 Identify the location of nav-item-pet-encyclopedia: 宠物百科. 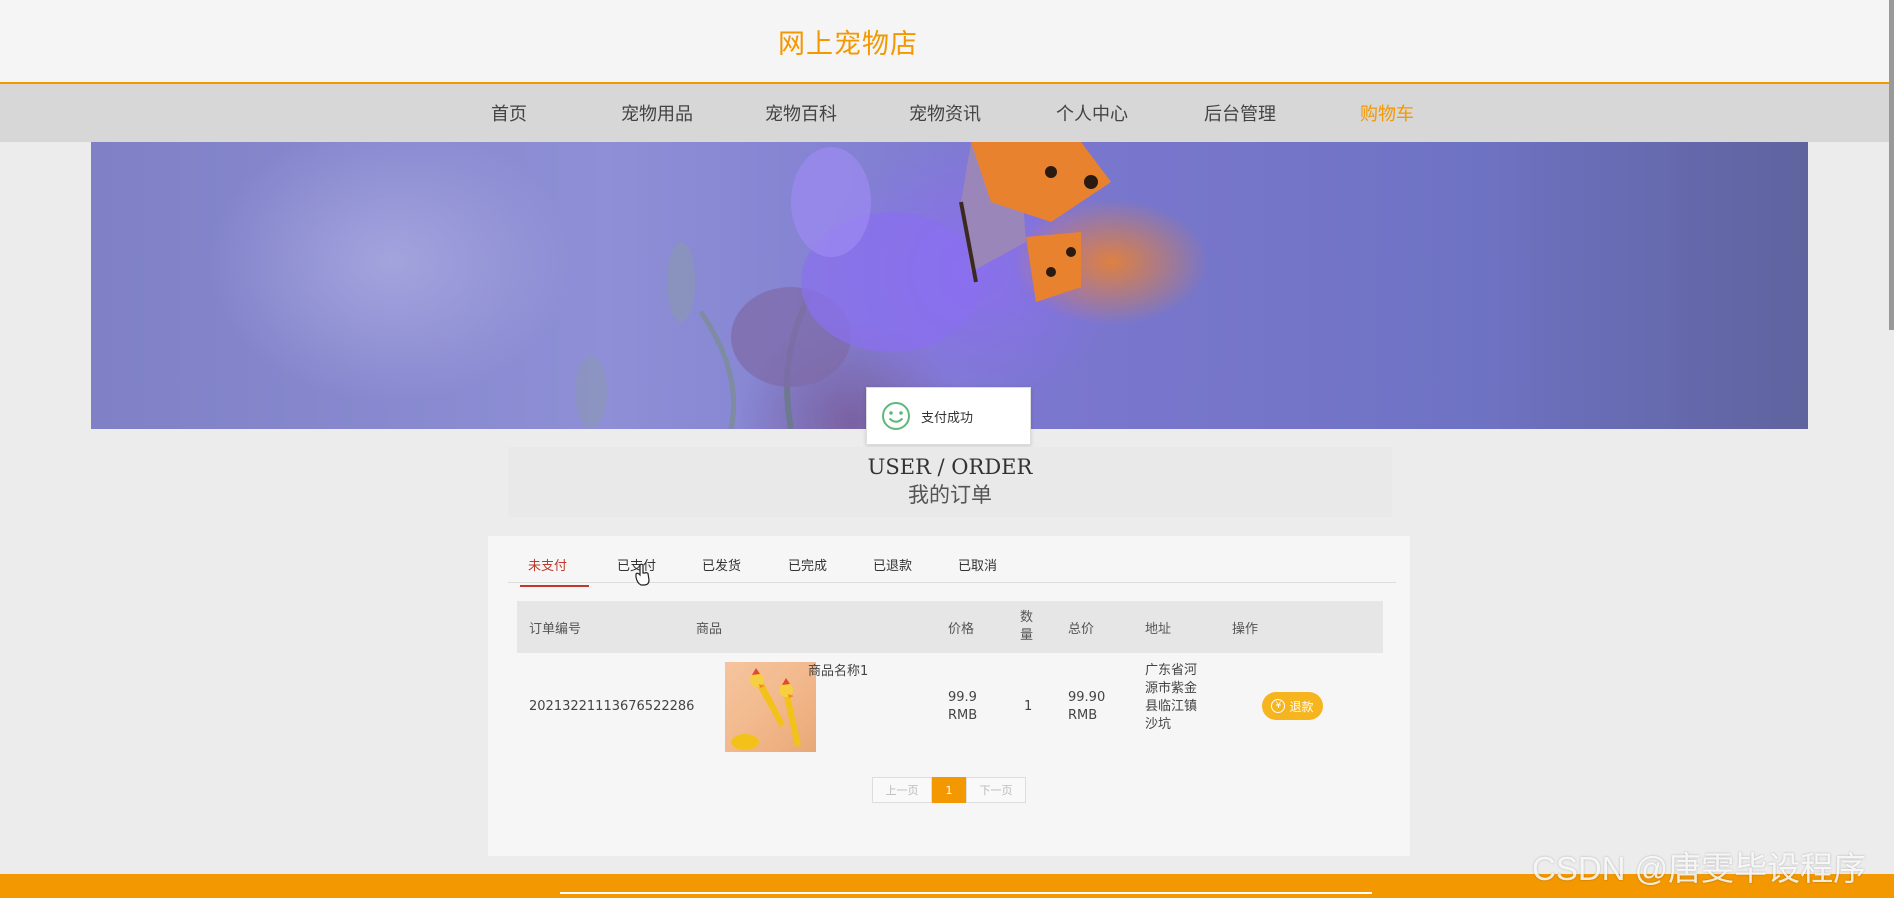
(801, 113).